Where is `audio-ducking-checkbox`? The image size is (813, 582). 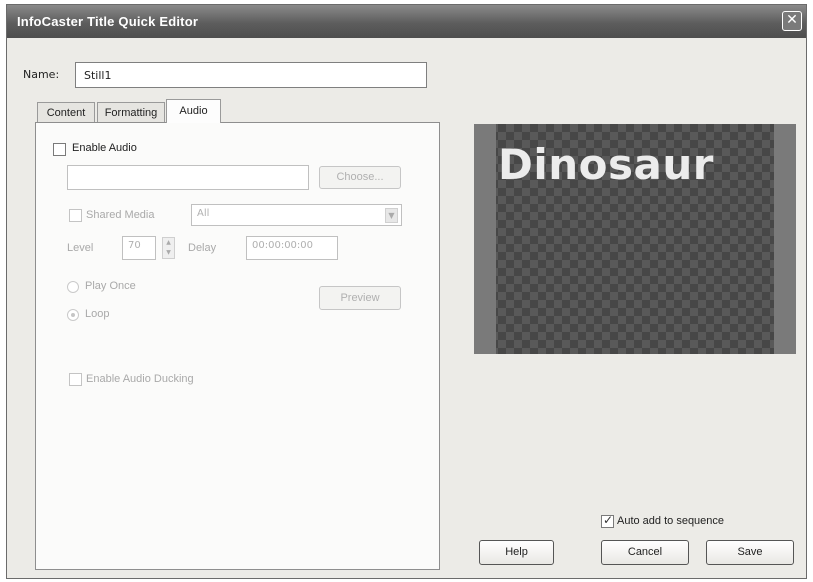
audio-ducking-checkbox is located at coordinates (75, 379).